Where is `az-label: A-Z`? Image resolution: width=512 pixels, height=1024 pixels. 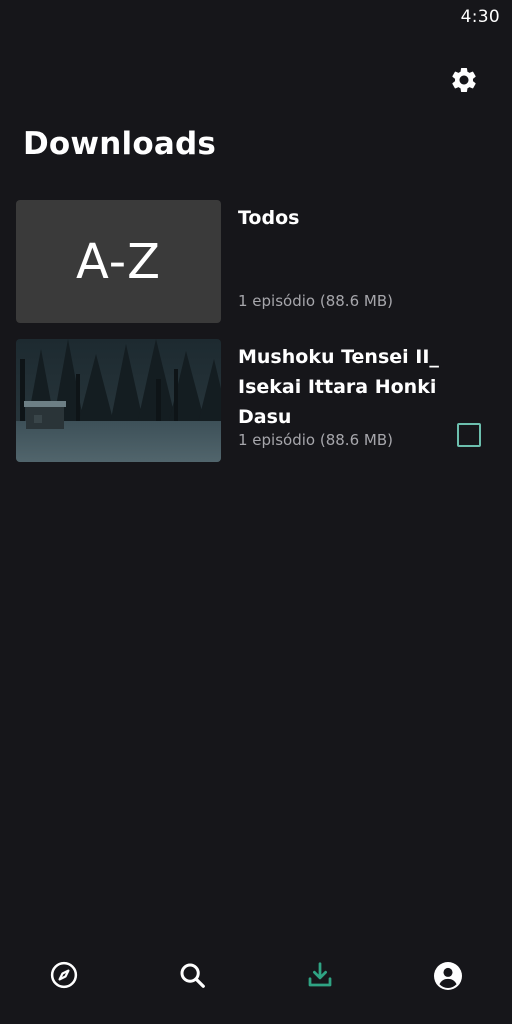 az-label: A-Z is located at coordinates (118, 261).